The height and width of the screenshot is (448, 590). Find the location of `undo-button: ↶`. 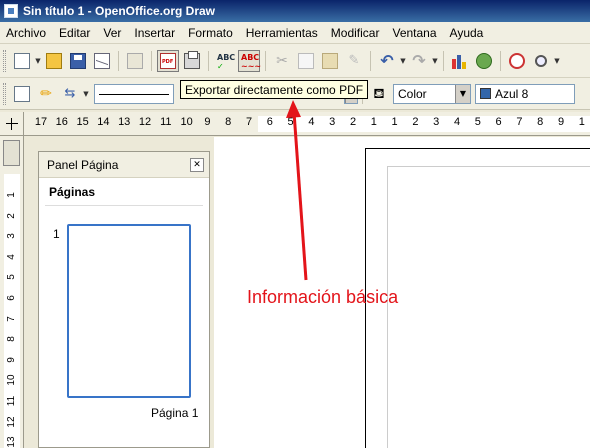

undo-button: ↶ is located at coordinates (387, 61).